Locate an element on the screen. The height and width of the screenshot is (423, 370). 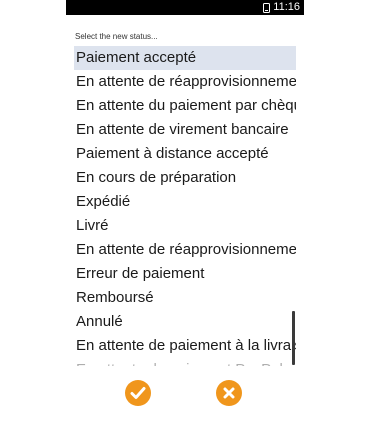
status-item: Expédié is located at coordinates (185, 202).